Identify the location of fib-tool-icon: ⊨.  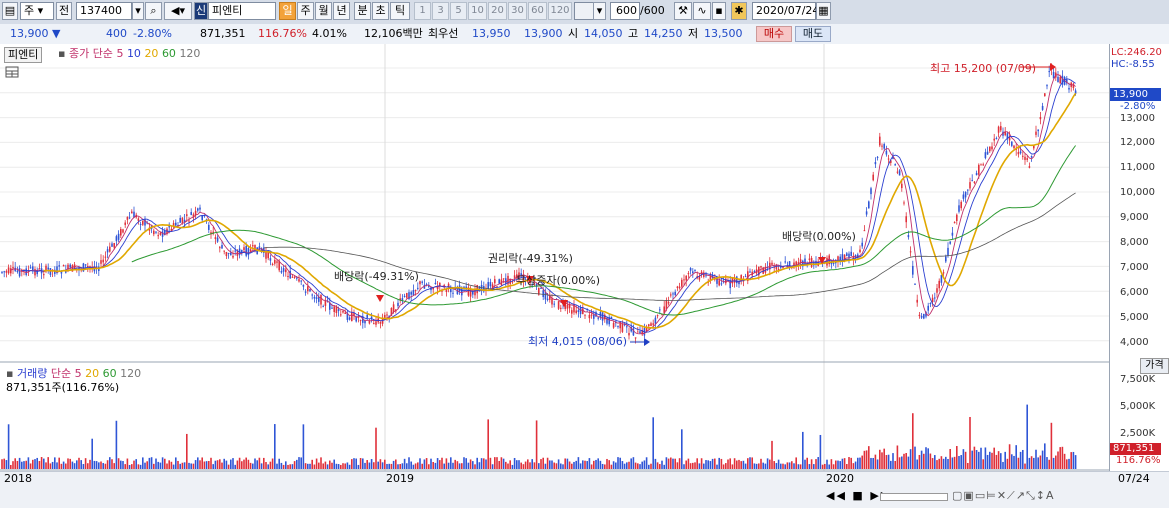
(991, 495).